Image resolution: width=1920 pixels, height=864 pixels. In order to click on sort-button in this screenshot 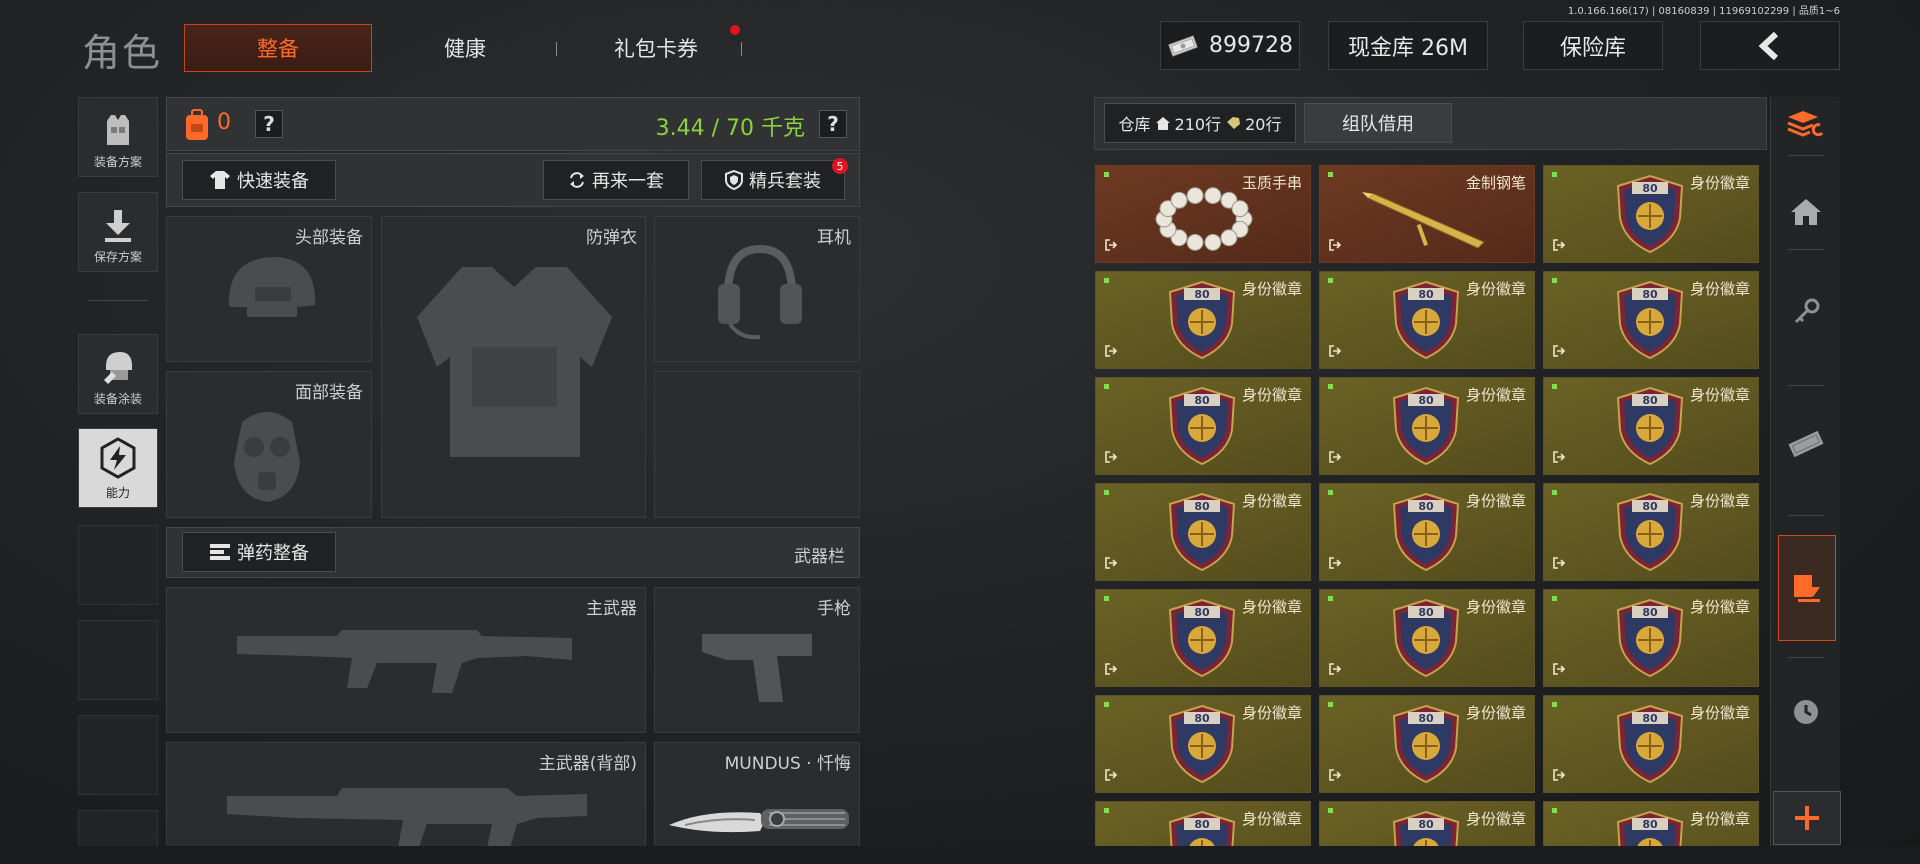, I will do `click(1806, 124)`.